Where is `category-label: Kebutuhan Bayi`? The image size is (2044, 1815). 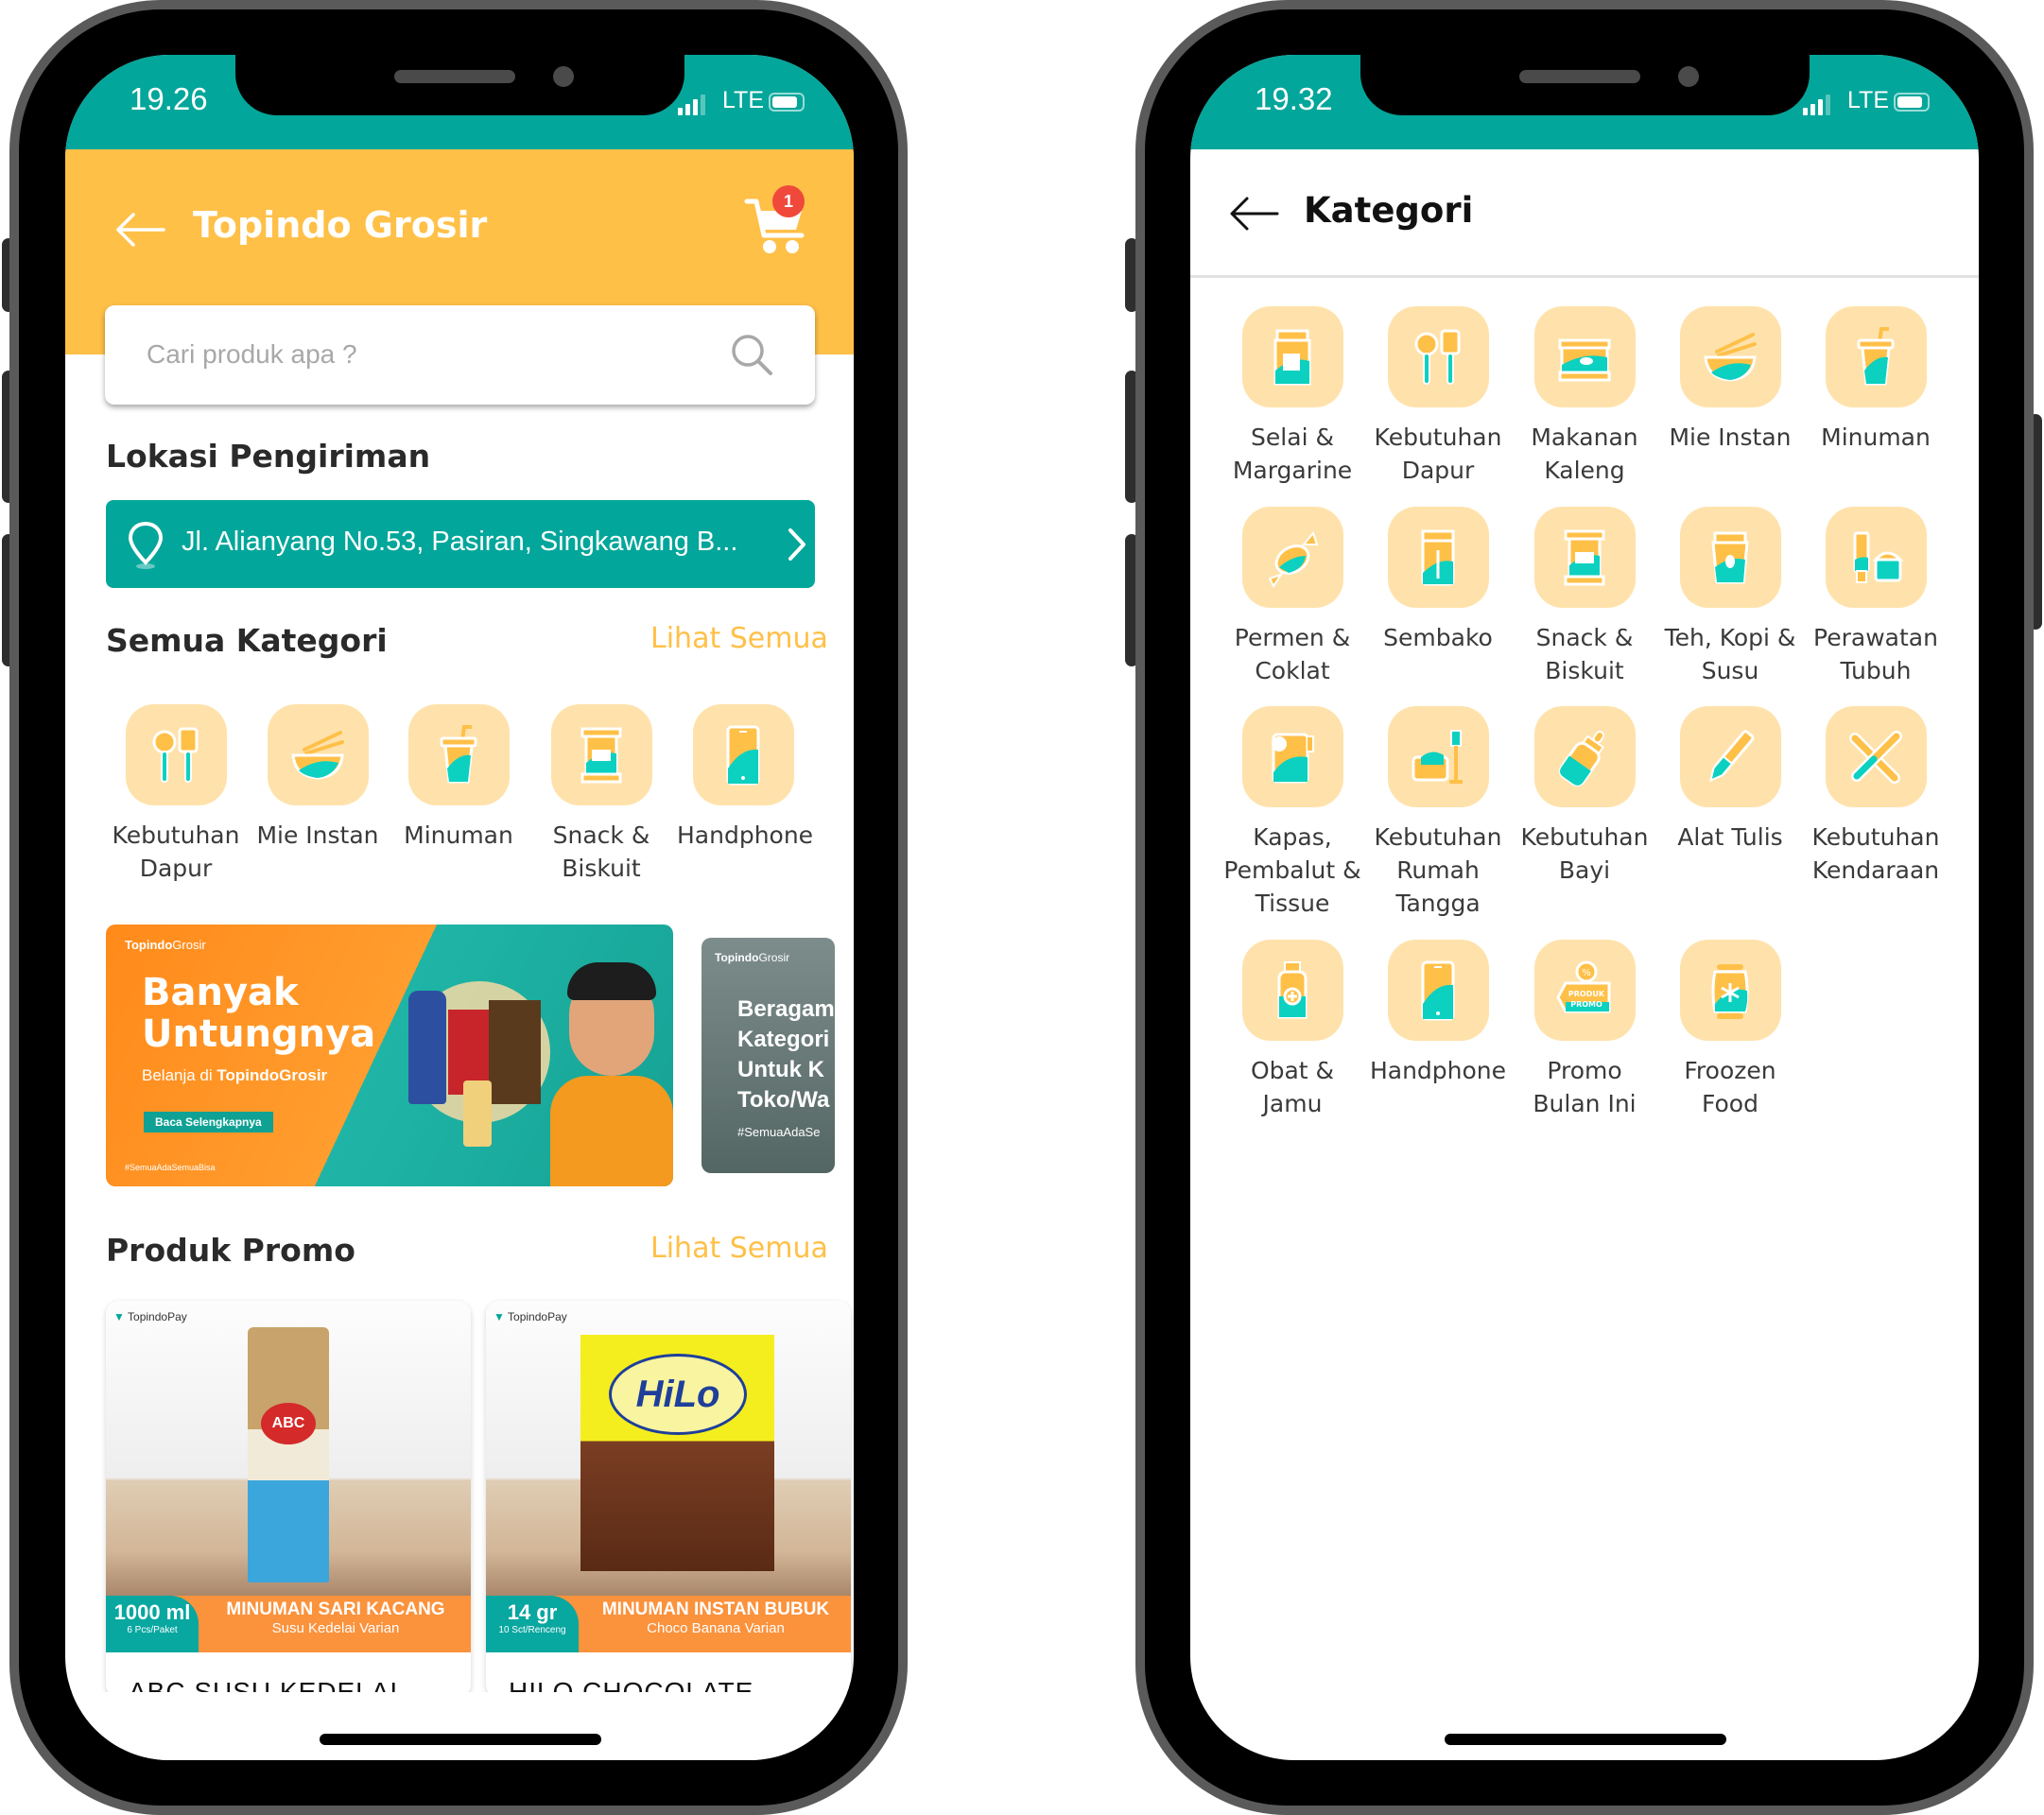 category-label: Kebutuhan Bayi is located at coordinates (1584, 853).